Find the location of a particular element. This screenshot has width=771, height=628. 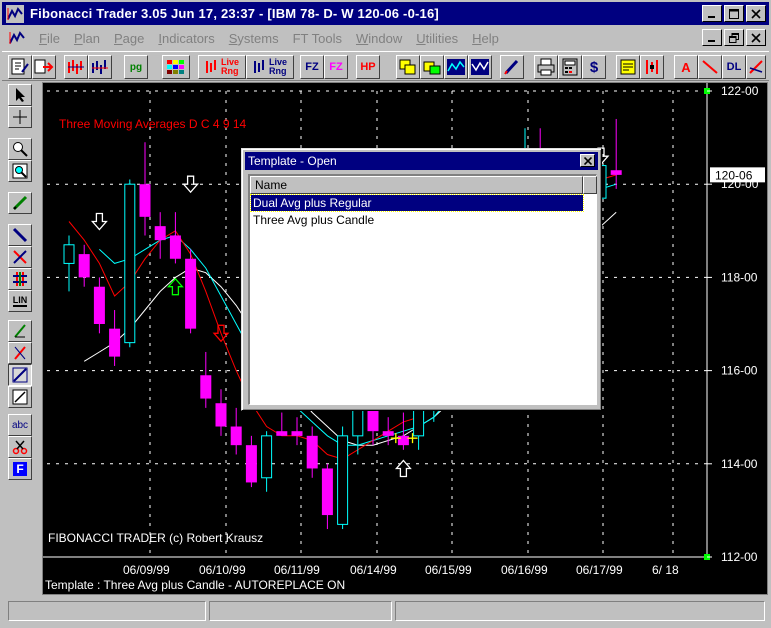

scissors-tool-button is located at coordinates (20, 447).